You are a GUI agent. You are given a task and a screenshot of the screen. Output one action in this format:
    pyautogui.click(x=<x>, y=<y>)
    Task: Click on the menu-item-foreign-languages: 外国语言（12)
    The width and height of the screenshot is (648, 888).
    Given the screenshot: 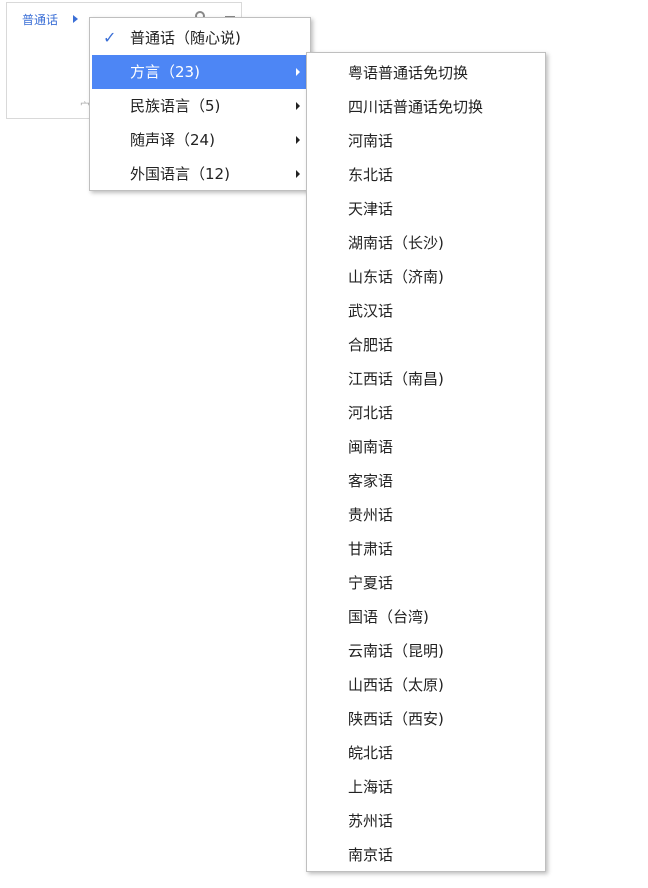 What is the action you would take?
    pyautogui.click(x=200, y=174)
    